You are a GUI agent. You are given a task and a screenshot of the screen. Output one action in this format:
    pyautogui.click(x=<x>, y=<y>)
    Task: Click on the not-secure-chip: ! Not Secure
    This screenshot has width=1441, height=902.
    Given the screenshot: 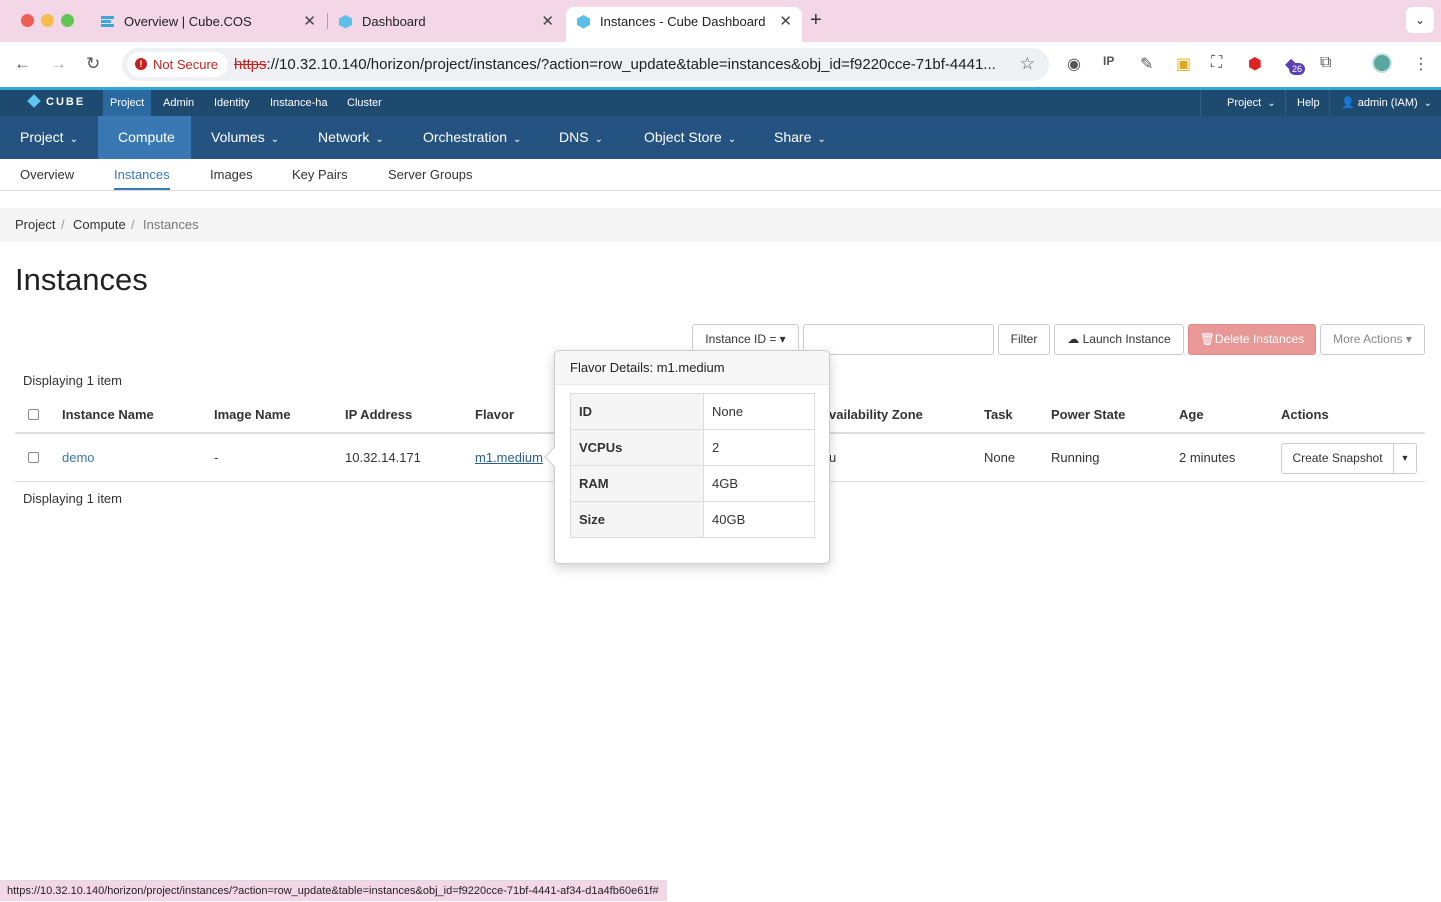 What is the action you would take?
    pyautogui.click(x=178, y=64)
    